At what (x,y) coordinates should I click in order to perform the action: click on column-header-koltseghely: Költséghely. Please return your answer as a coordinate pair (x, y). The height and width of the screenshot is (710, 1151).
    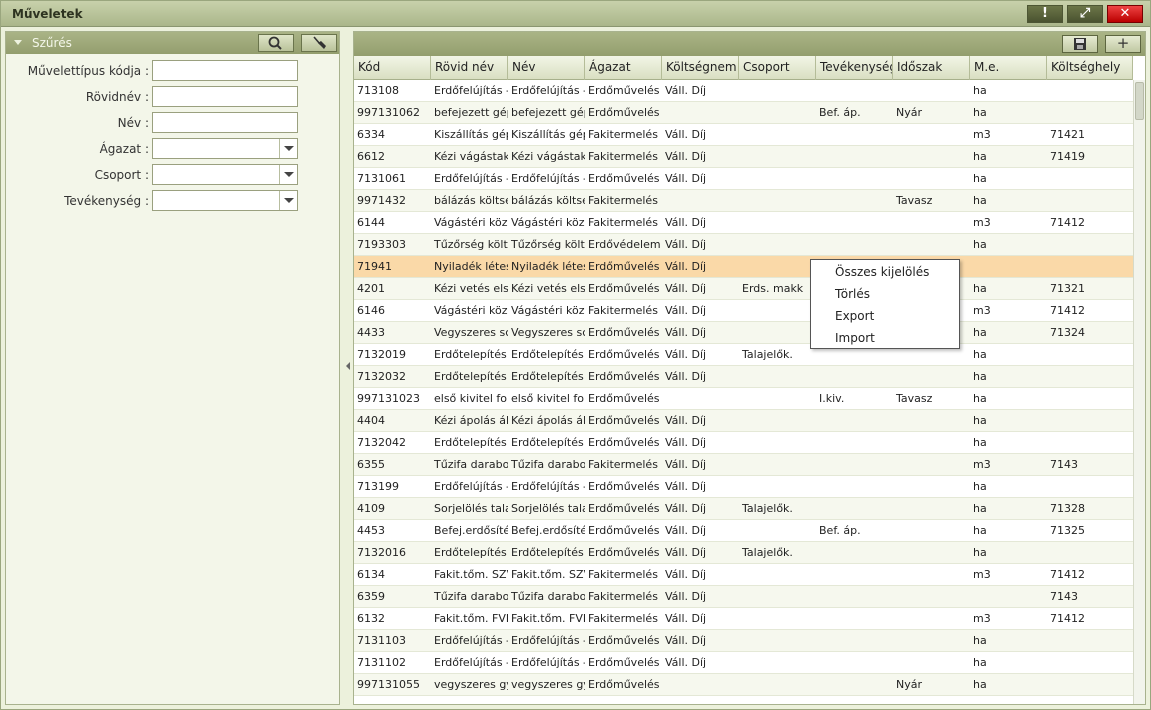
    Looking at the image, I should click on (1090, 68).